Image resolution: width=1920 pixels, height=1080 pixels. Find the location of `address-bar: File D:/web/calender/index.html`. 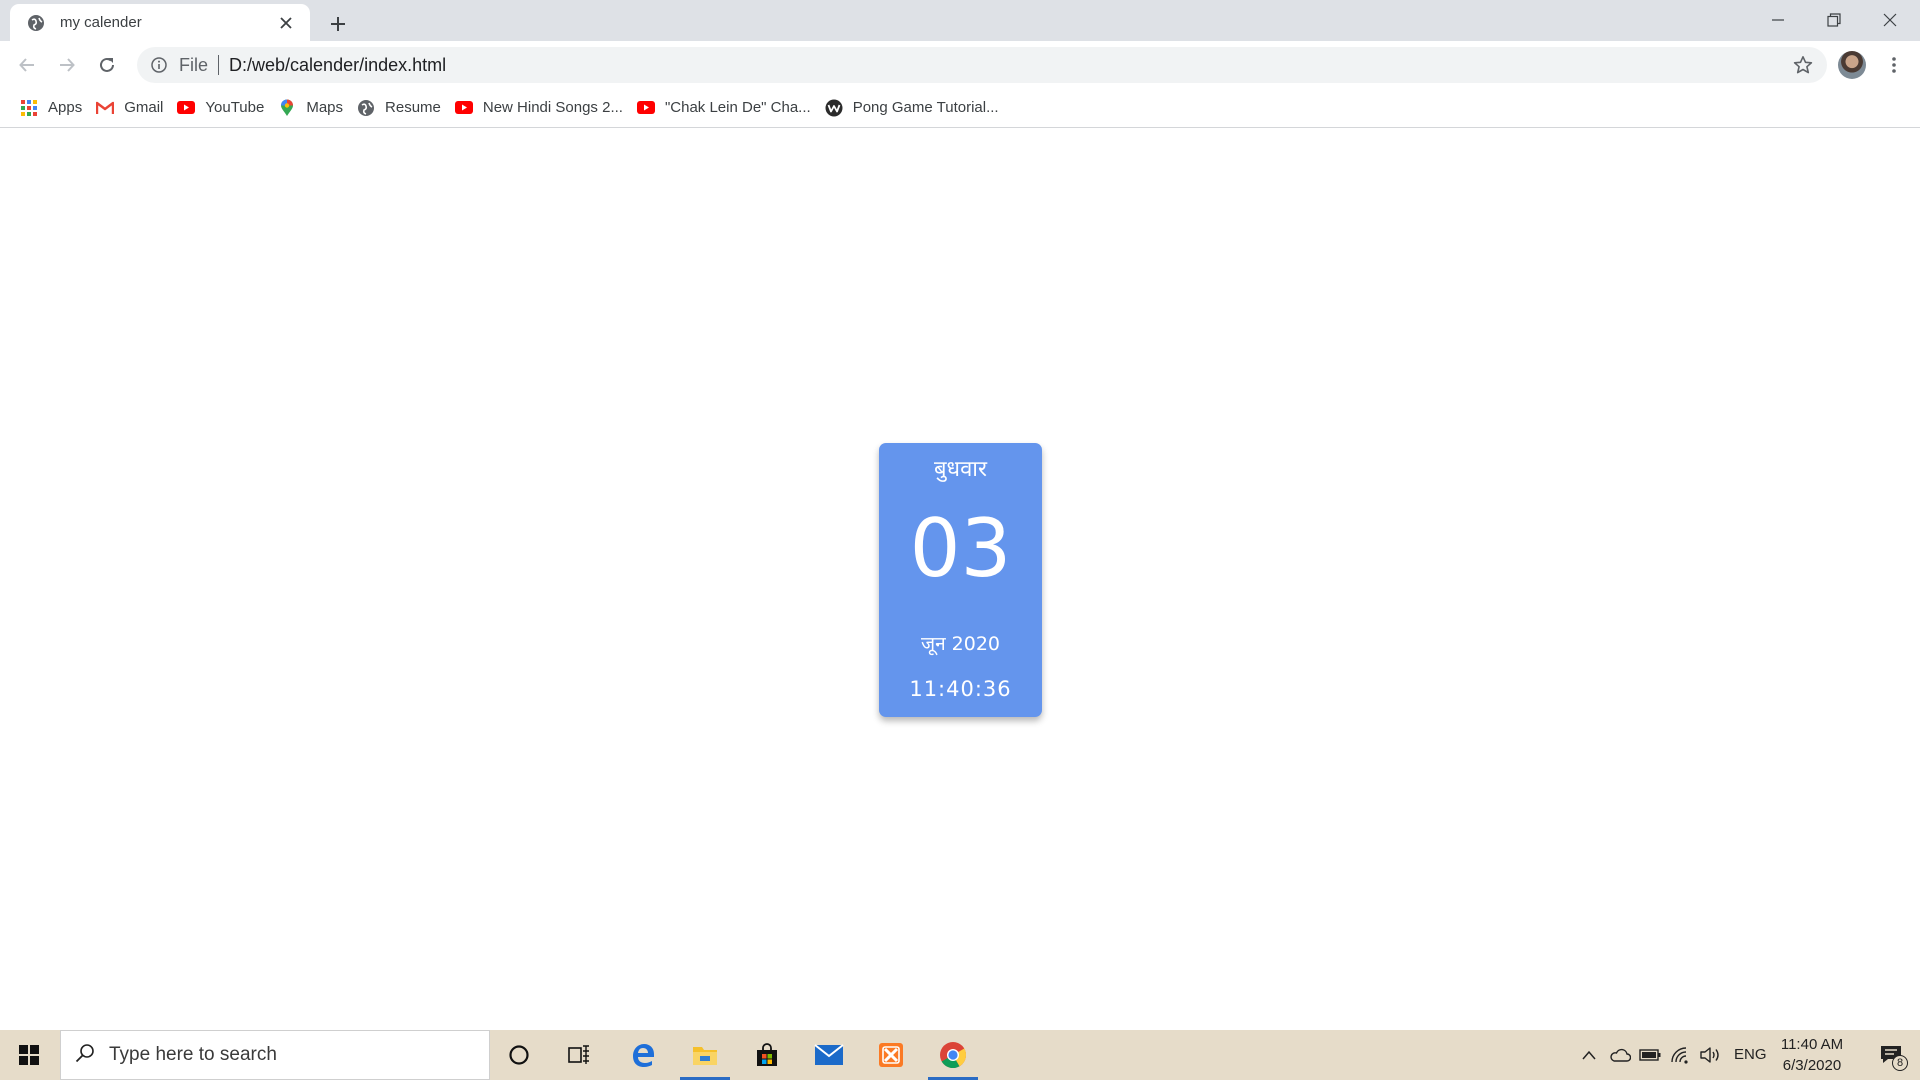

address-bar: File D:/web/calender/index.html is located at coordinates (982, 65).